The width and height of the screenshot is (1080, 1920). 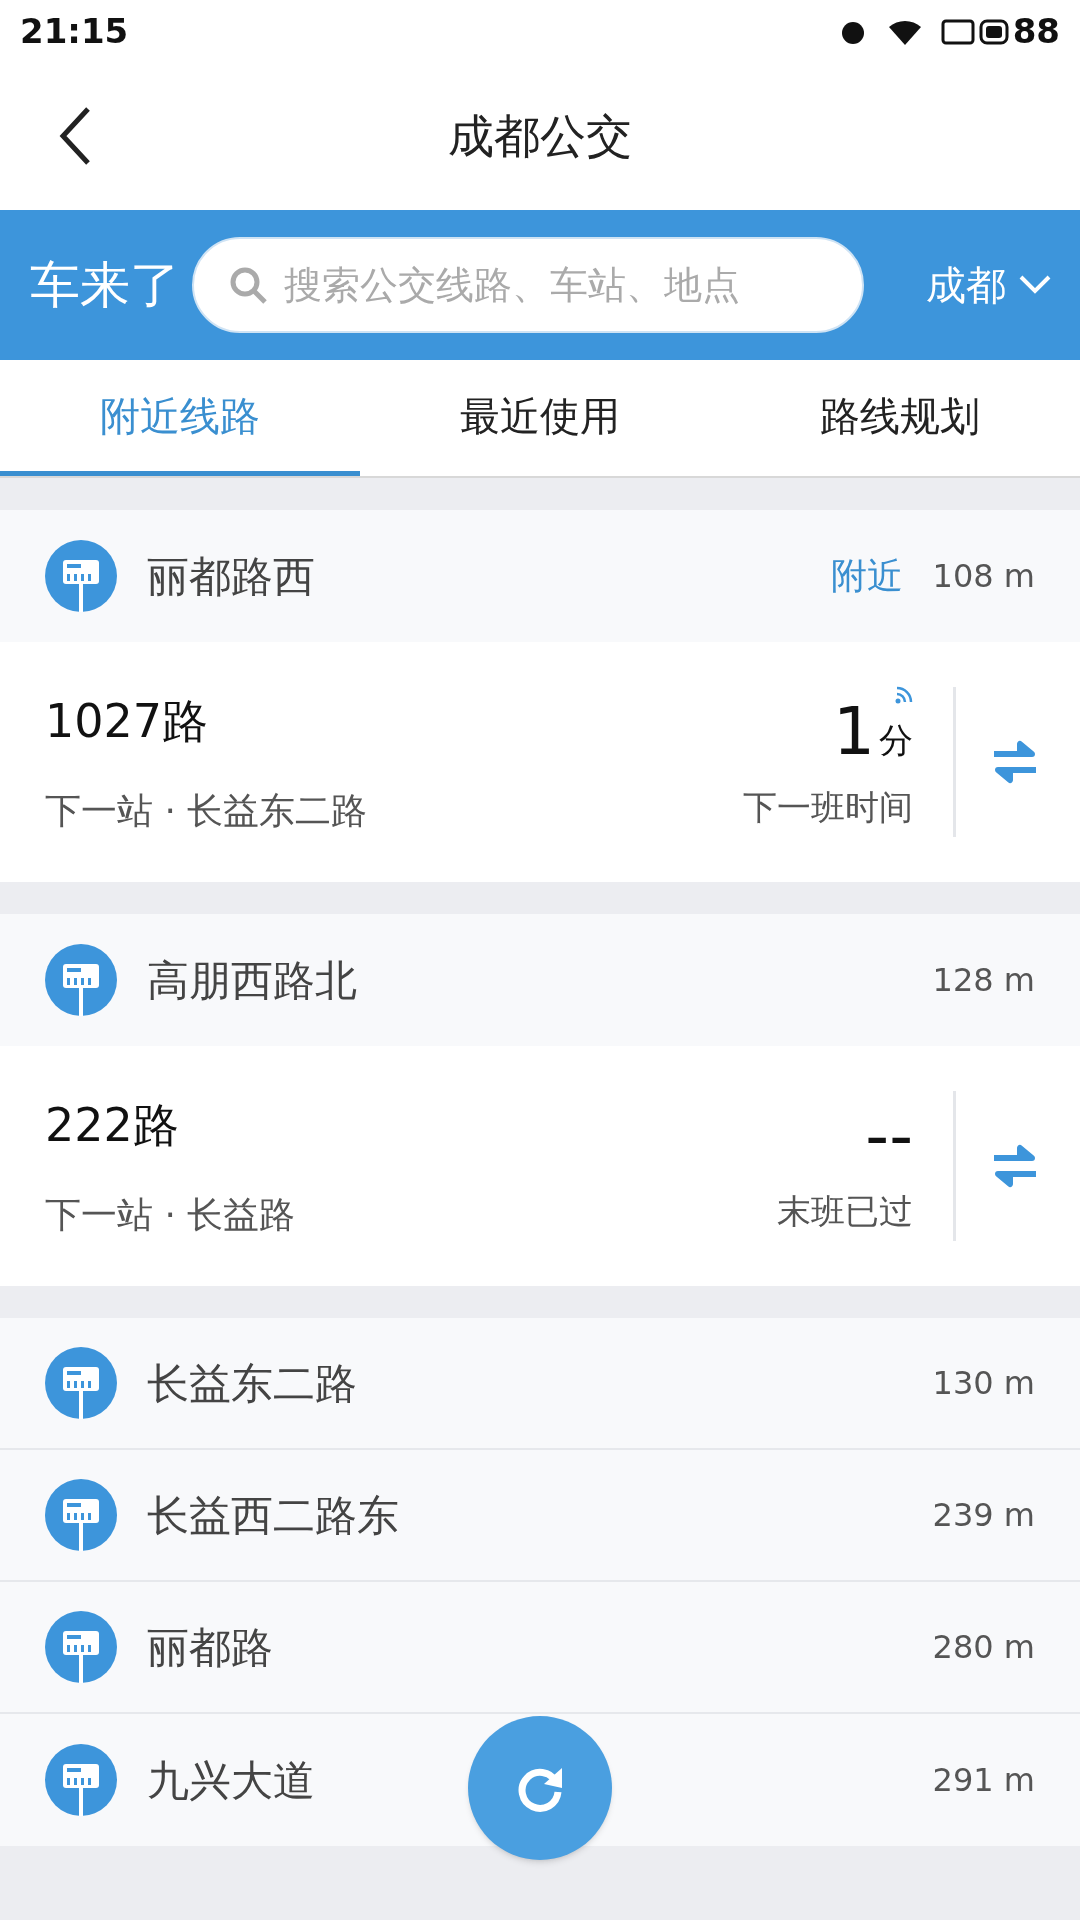 I want to click on battery-level: 88, so click(x=1036, y=31).